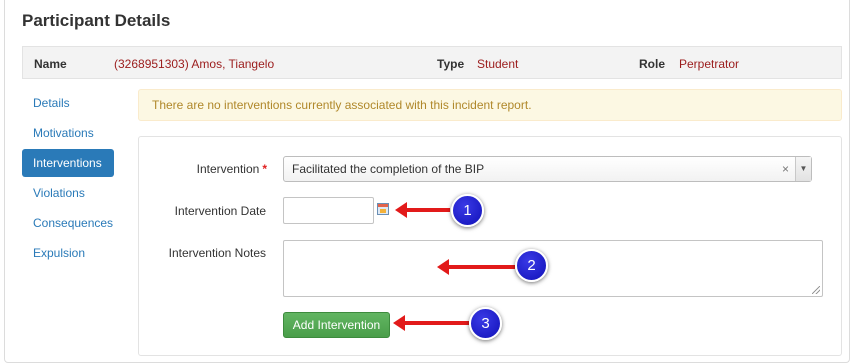  Describe the element at coordinates (68, 223) in the screenshot. I see `sidebar-item-consequences: Consequences` at that location.